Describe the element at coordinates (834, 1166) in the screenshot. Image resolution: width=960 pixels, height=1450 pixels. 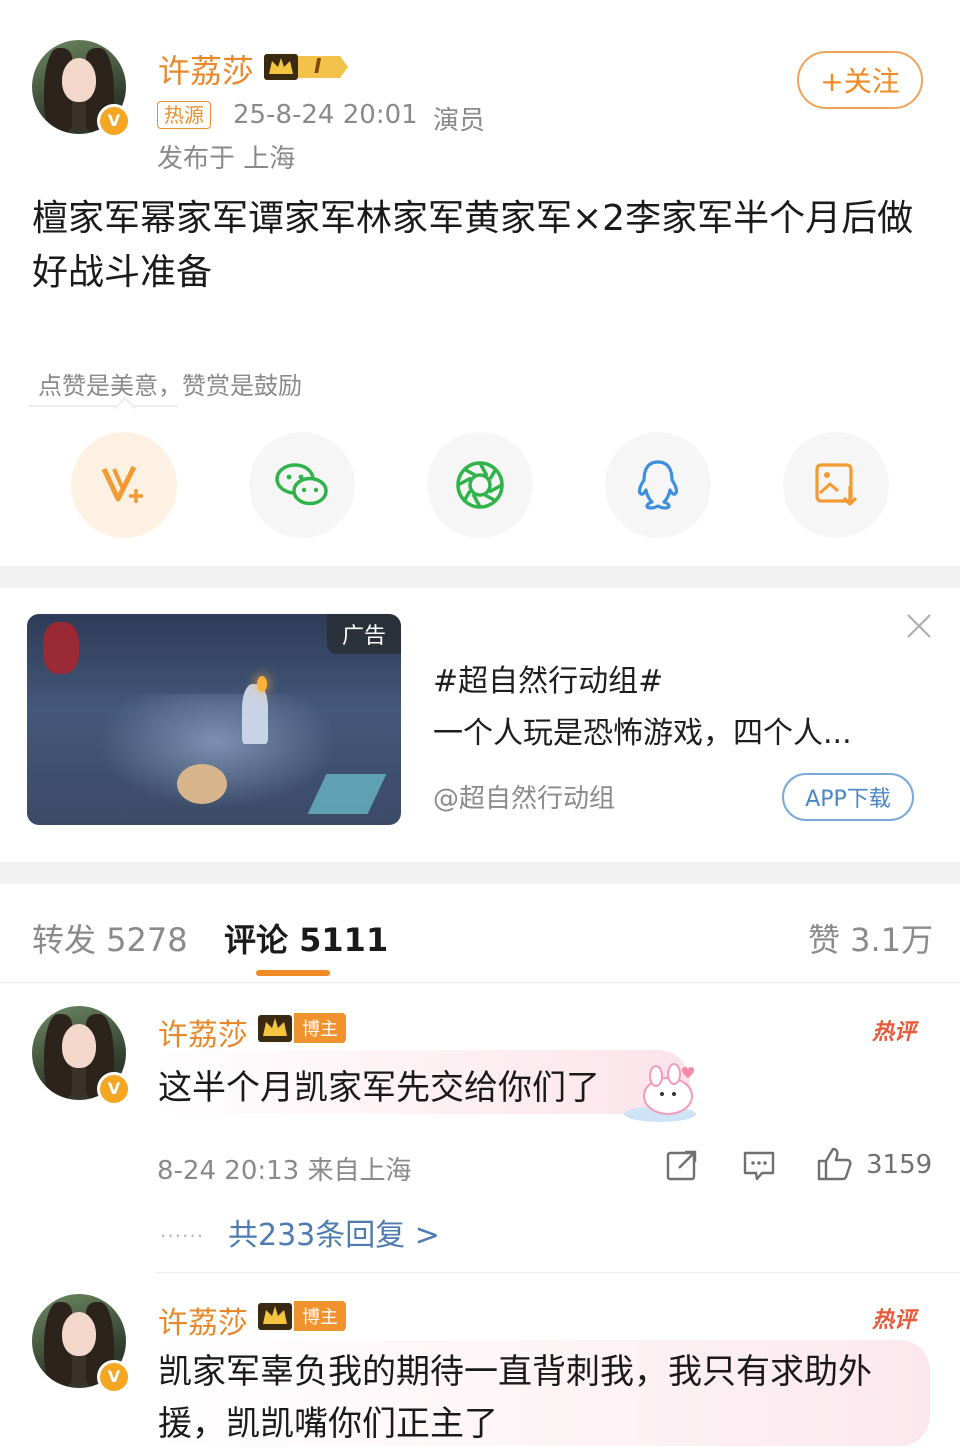
I see `like-icon` at that location.